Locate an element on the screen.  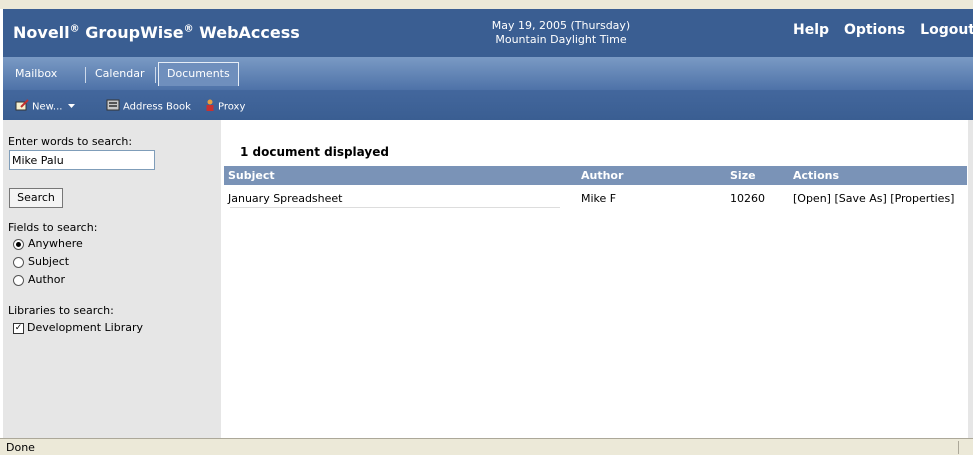
result-count: 1 document displayed is located at coordinates (314, 152).